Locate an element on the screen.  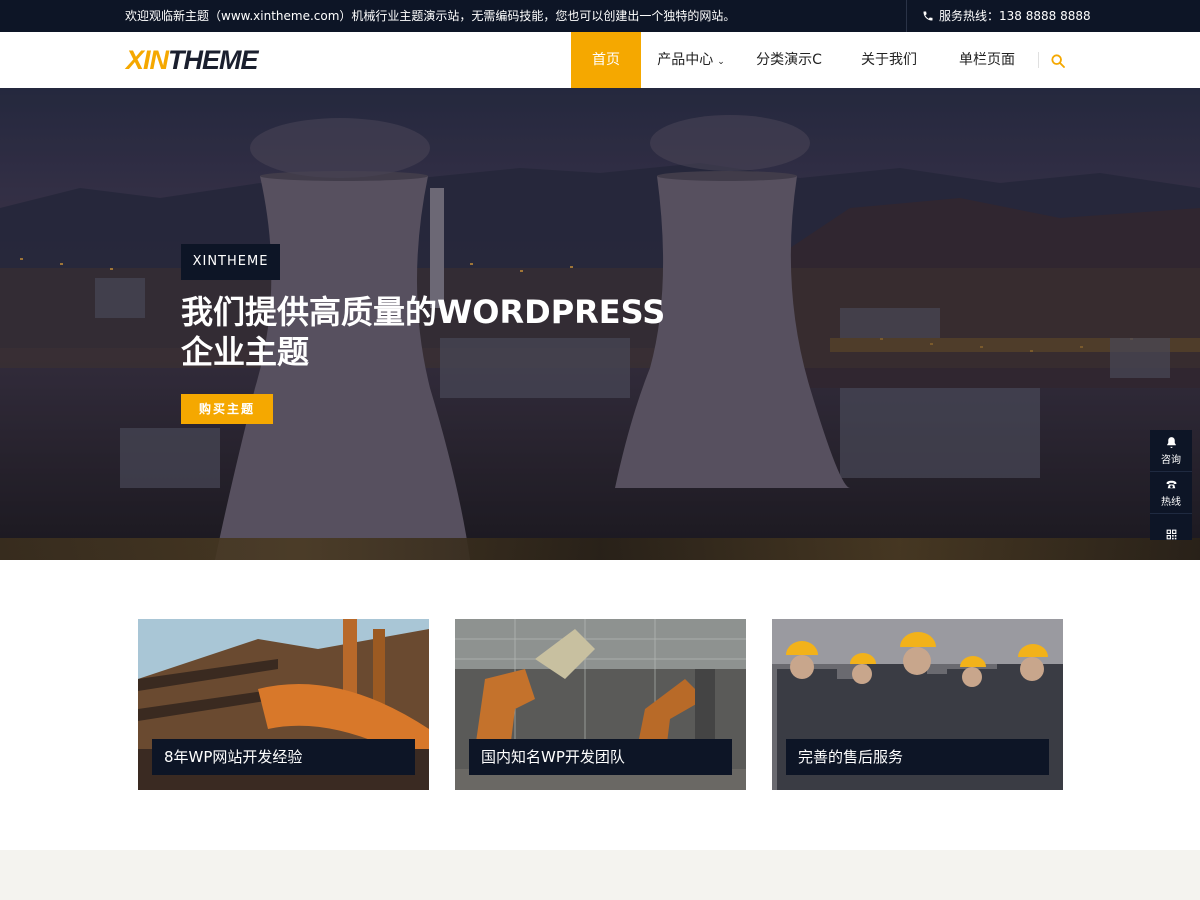
nav-item-about: 关于我们 is located at coordinates (889, 60).